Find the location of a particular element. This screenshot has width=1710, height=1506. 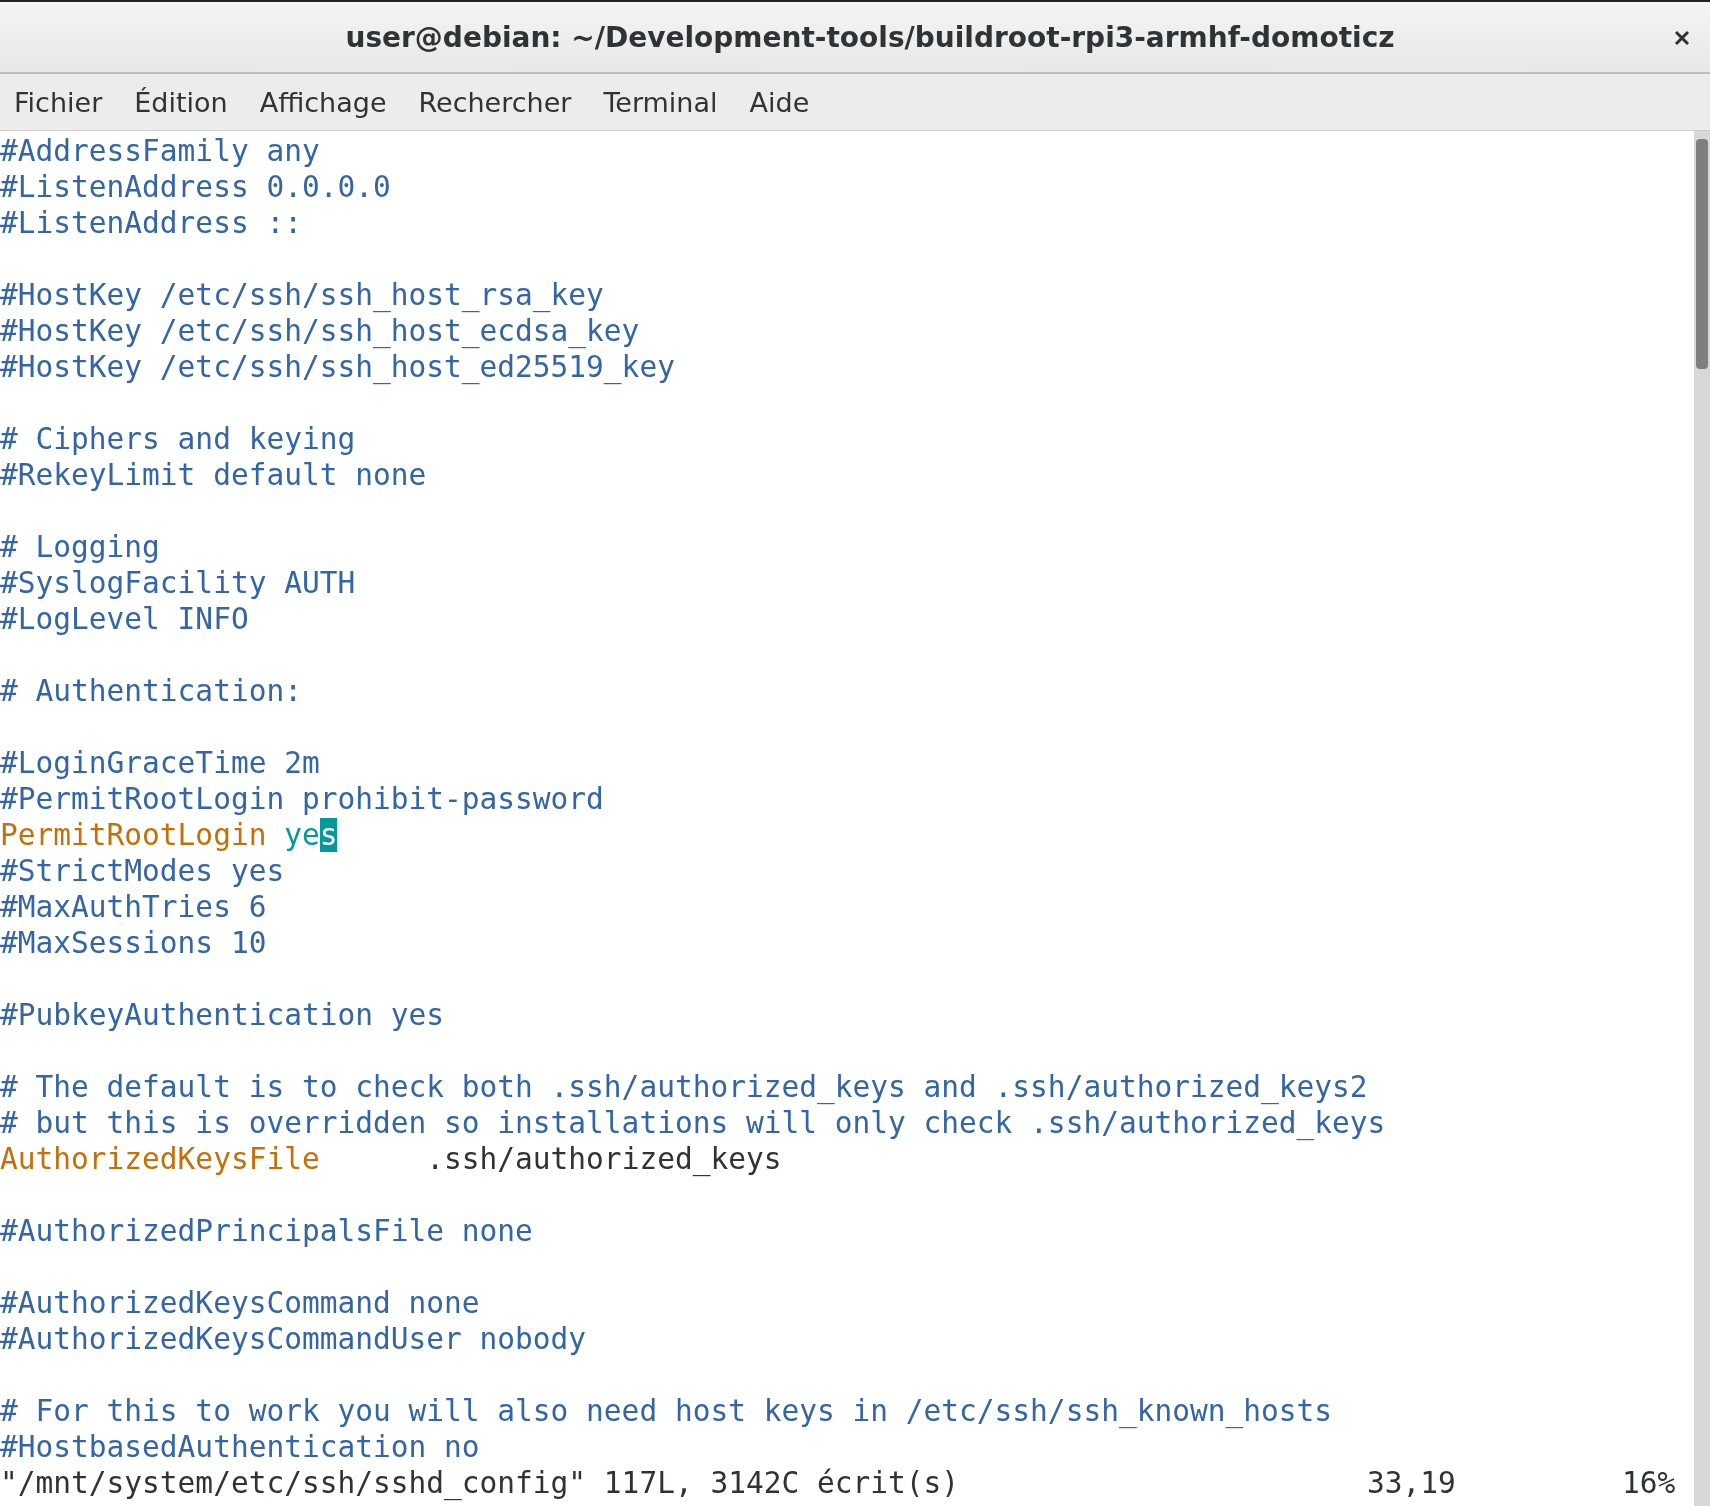

code-line: #HostKey /etc/ssh/ssh_host_rsa_key is located at coordinates (302, 295).